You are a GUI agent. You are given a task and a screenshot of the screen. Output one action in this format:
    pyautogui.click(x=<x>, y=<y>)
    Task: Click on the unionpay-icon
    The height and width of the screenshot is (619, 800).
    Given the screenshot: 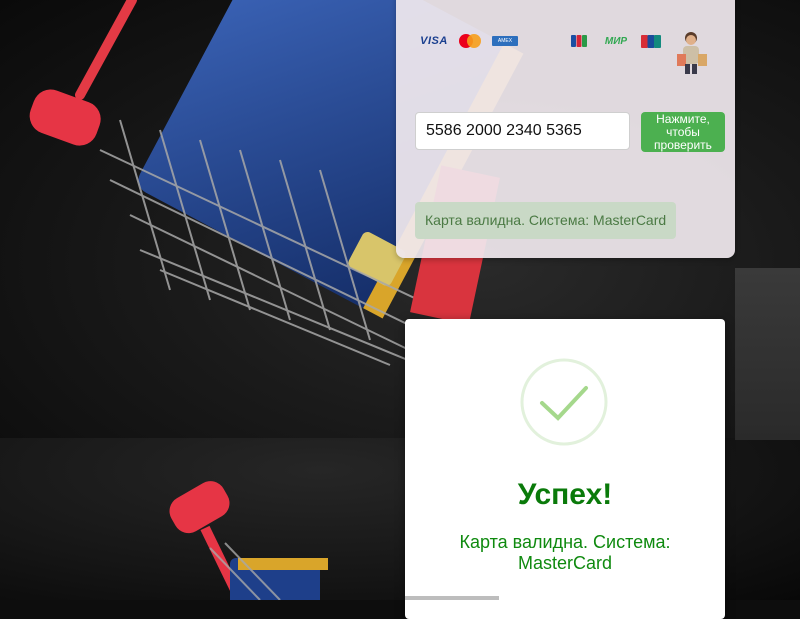 What is the action you would take?
    pyautogui.click(x=651, y=41)
    